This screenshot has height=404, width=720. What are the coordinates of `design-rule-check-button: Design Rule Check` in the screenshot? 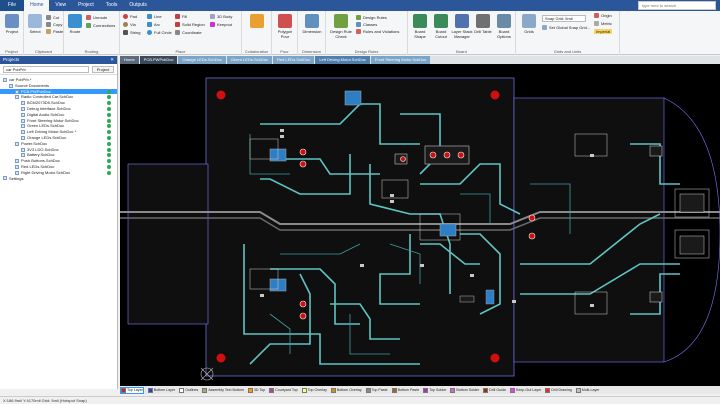 It's located at (341, 26).